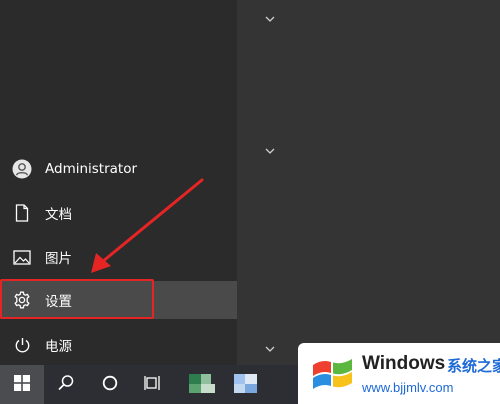 The height and width of the screenshot is (404, 500). Describe the element at coordinates (118, 257) in the screenshot. I see `menu-item-pictures: 图片` at that location.